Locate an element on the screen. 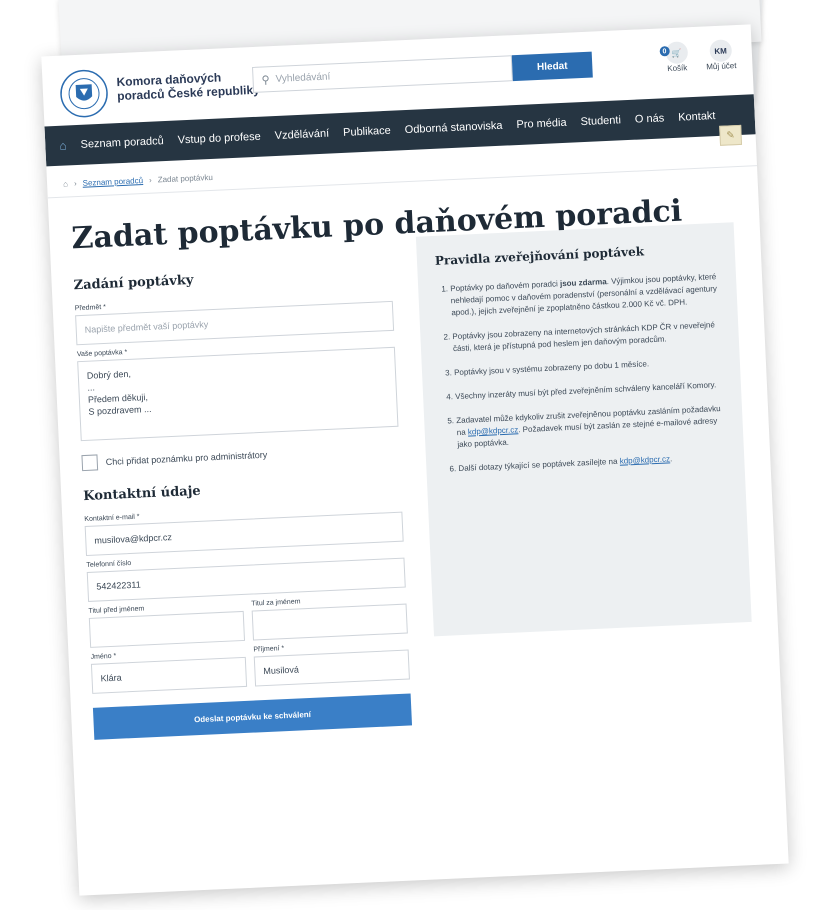 This screenshot has height=910, width=835. nav-item-education: Vzdělávání is located at coordinates (301, 135).